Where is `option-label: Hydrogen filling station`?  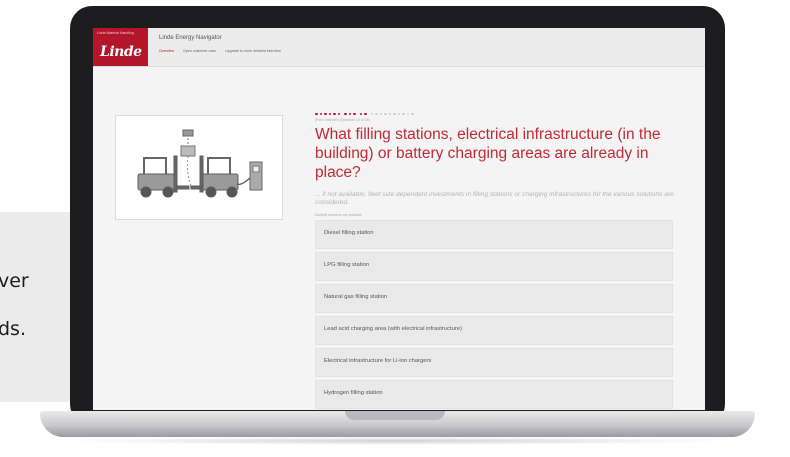
option-label: Hydrogen filling station is located at coordinates (353, 393).